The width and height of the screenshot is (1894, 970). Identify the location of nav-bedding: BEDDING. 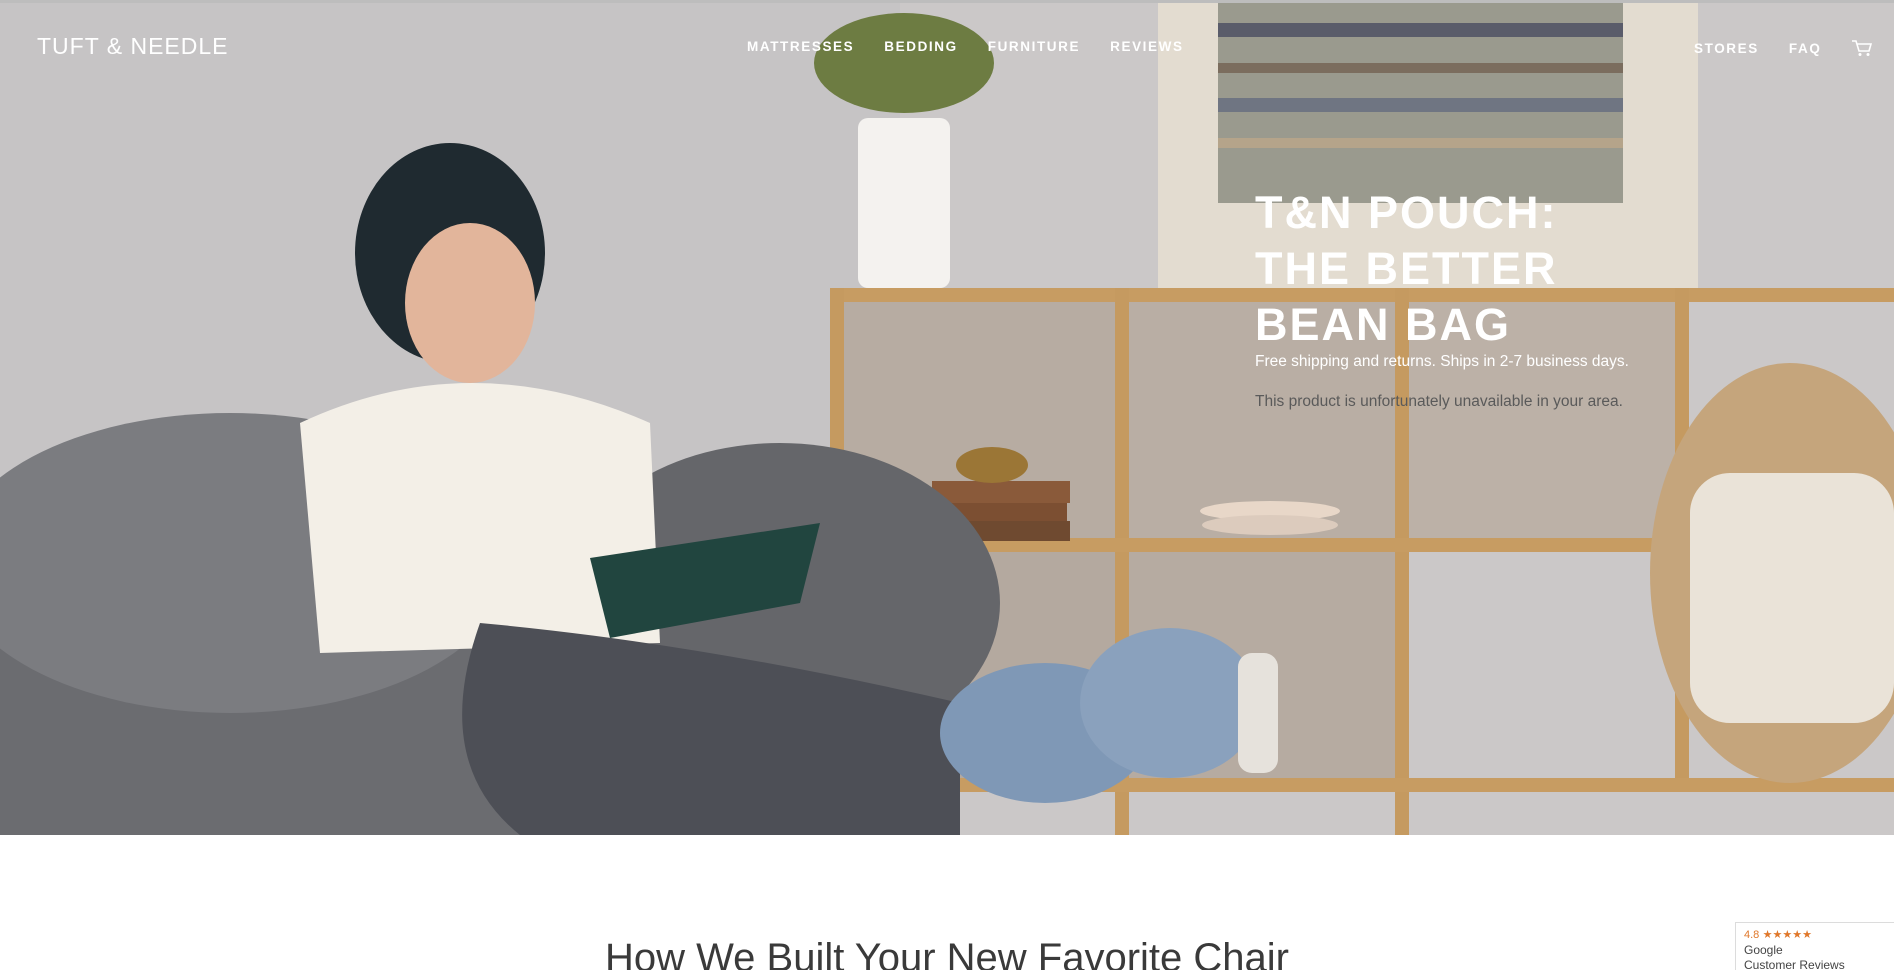
(920, 46).